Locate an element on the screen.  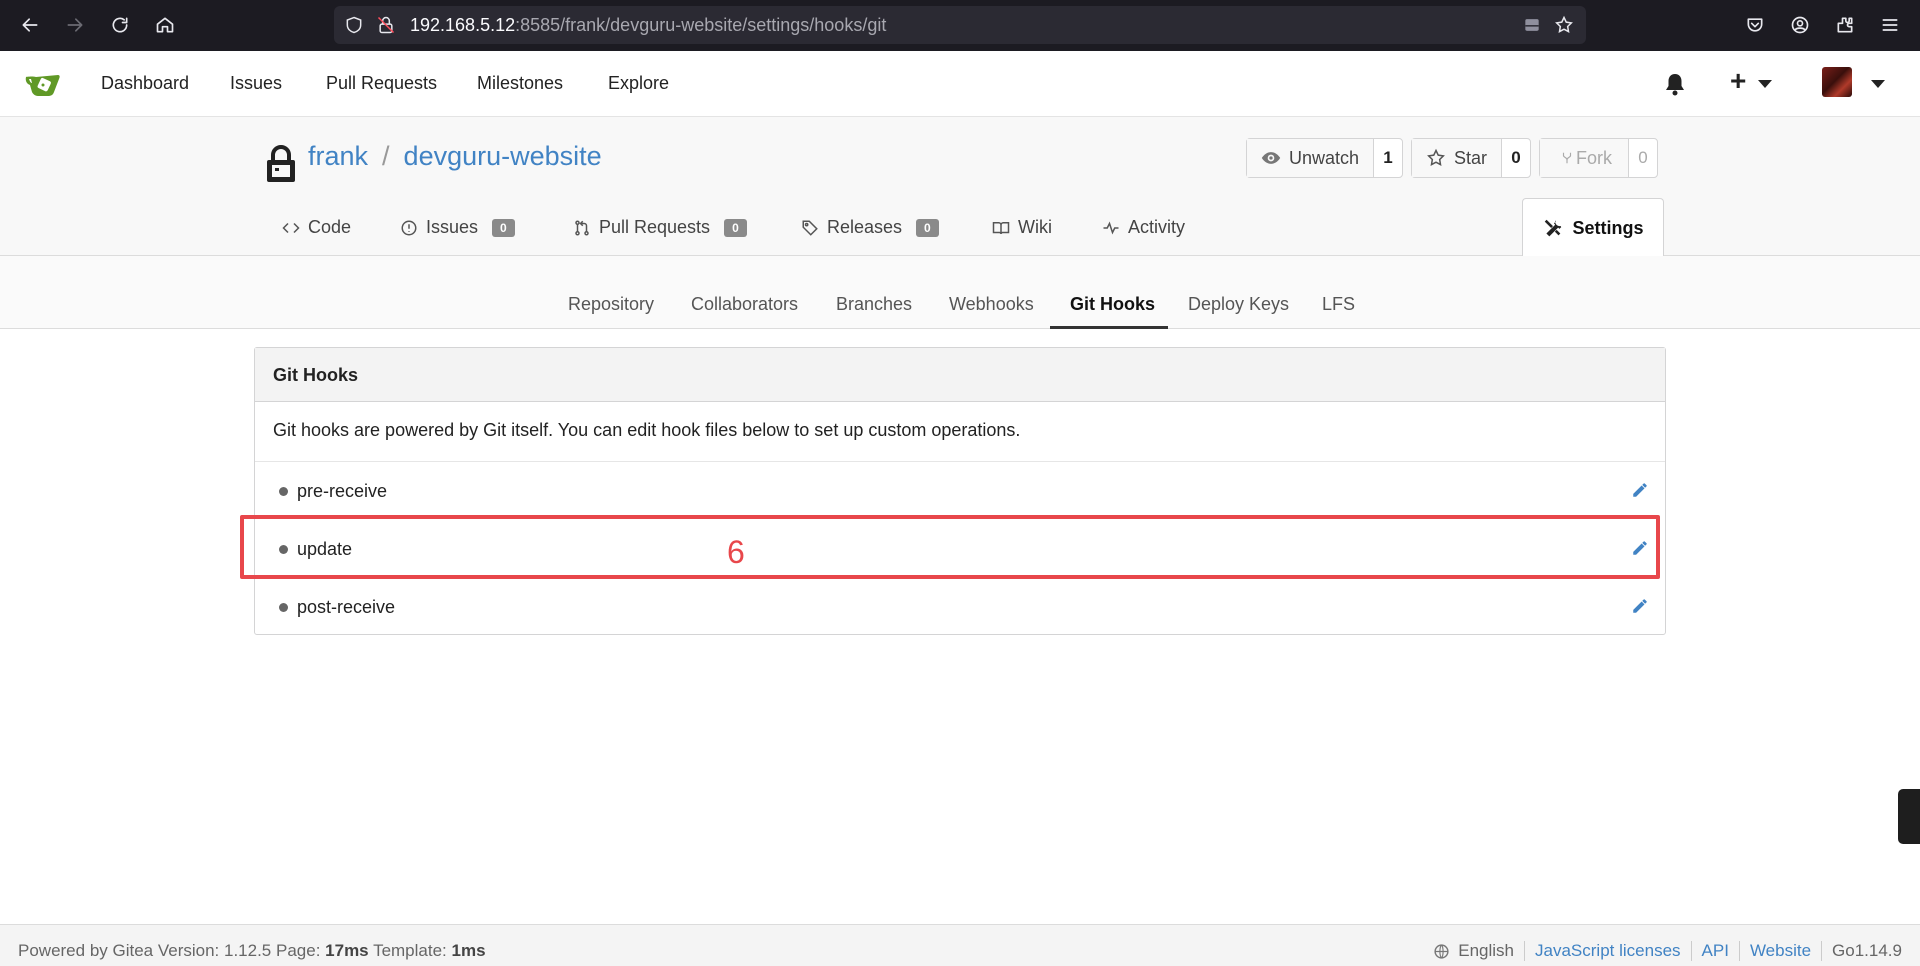
forward-icon is located at coordinates (75, 25).